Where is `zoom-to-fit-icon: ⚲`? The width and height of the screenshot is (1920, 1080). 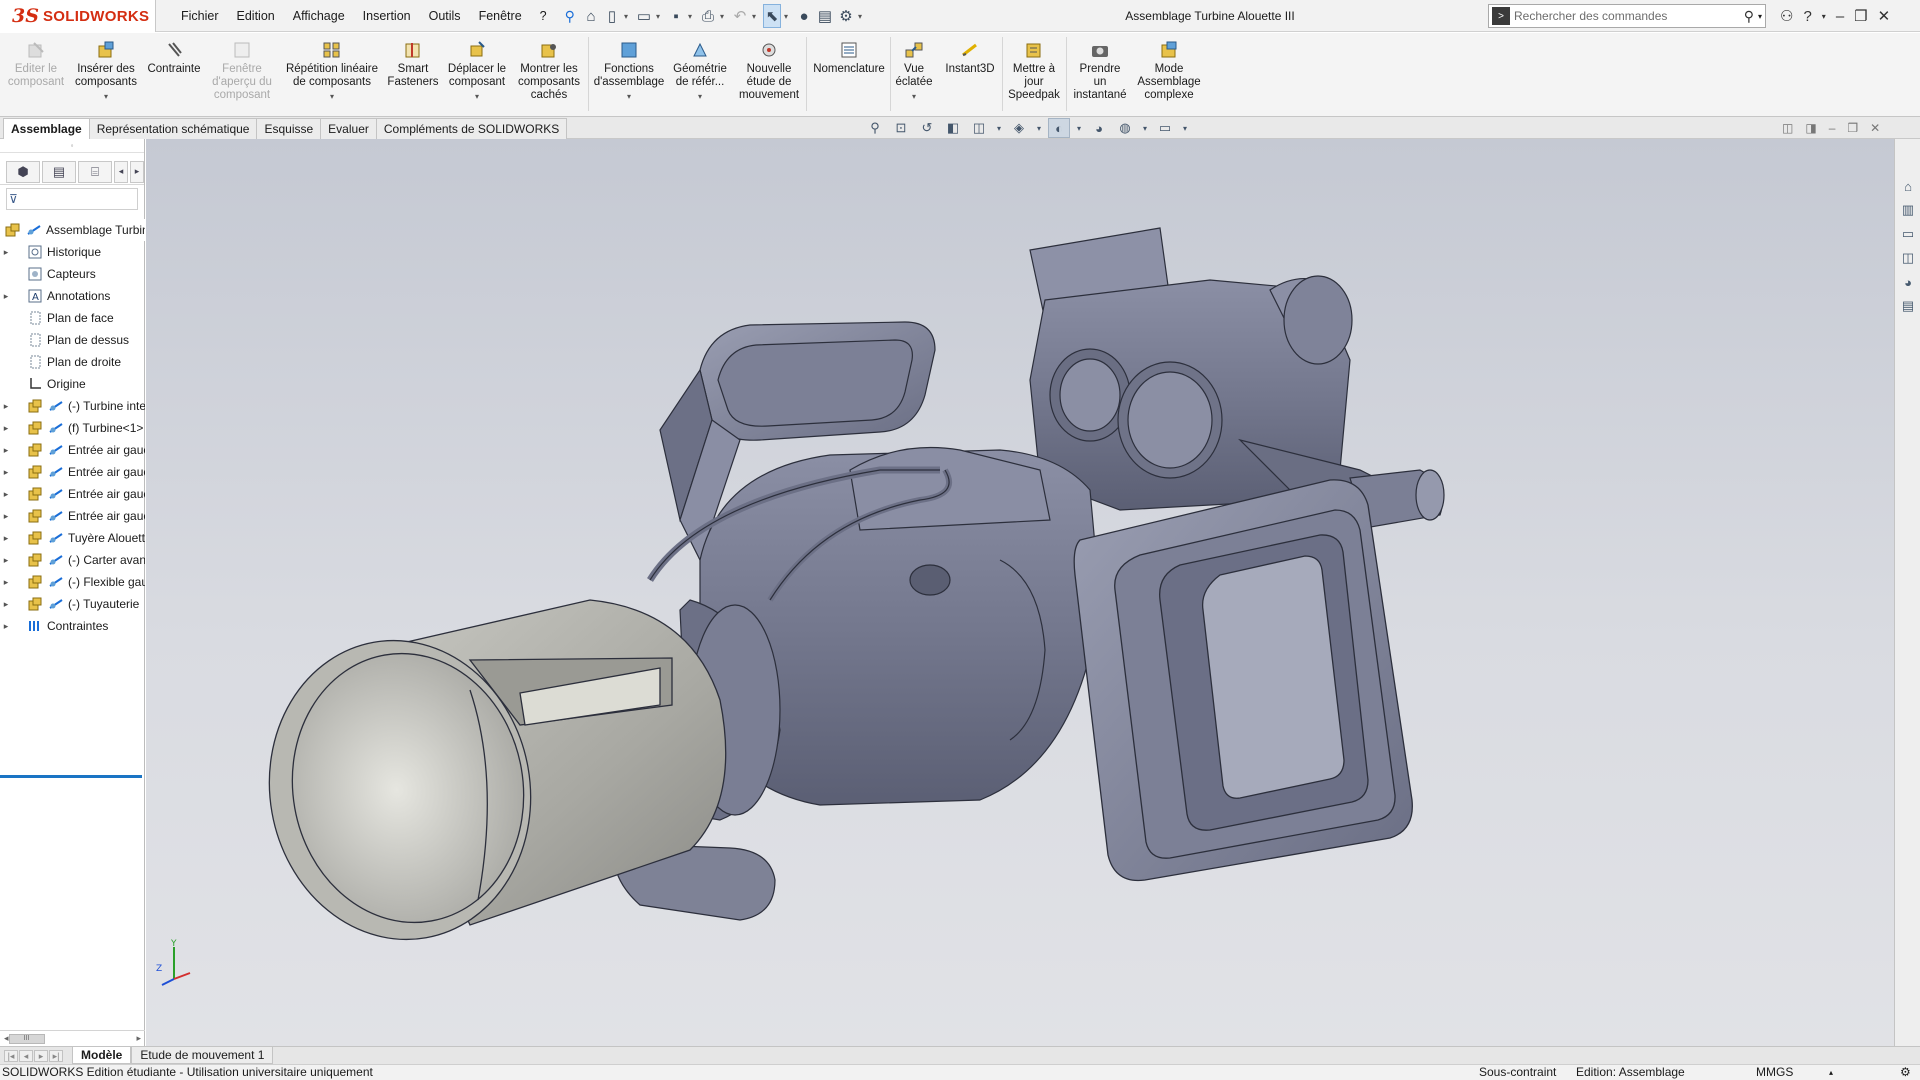
zoom-to-fit-icon: ⚲ is located at coordinates (875, 128).